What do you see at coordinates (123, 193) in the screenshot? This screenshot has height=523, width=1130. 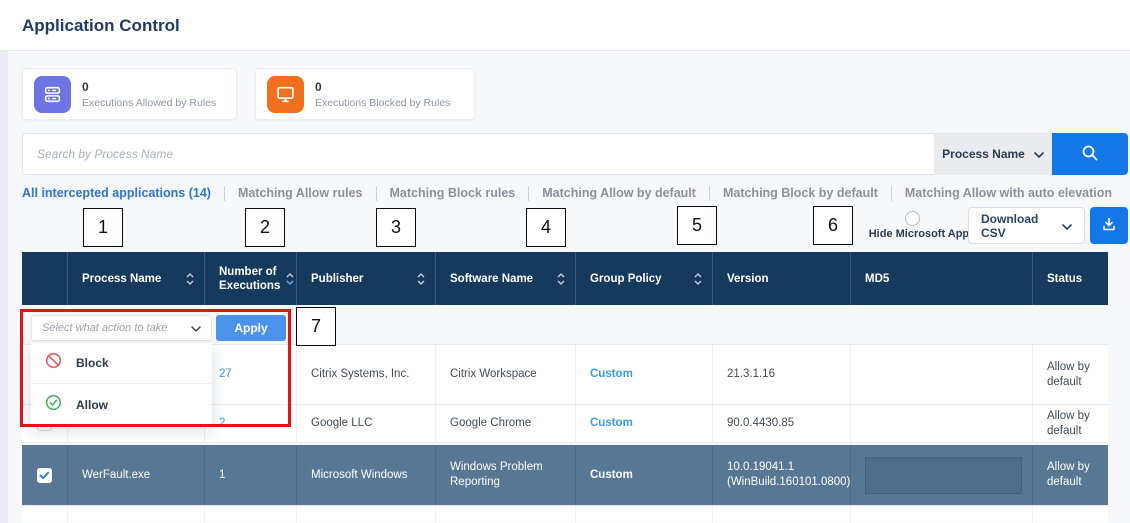 I see `tab-all-intercepted-applications: All intercepted applications (14)` at bounding box center [123, 193].